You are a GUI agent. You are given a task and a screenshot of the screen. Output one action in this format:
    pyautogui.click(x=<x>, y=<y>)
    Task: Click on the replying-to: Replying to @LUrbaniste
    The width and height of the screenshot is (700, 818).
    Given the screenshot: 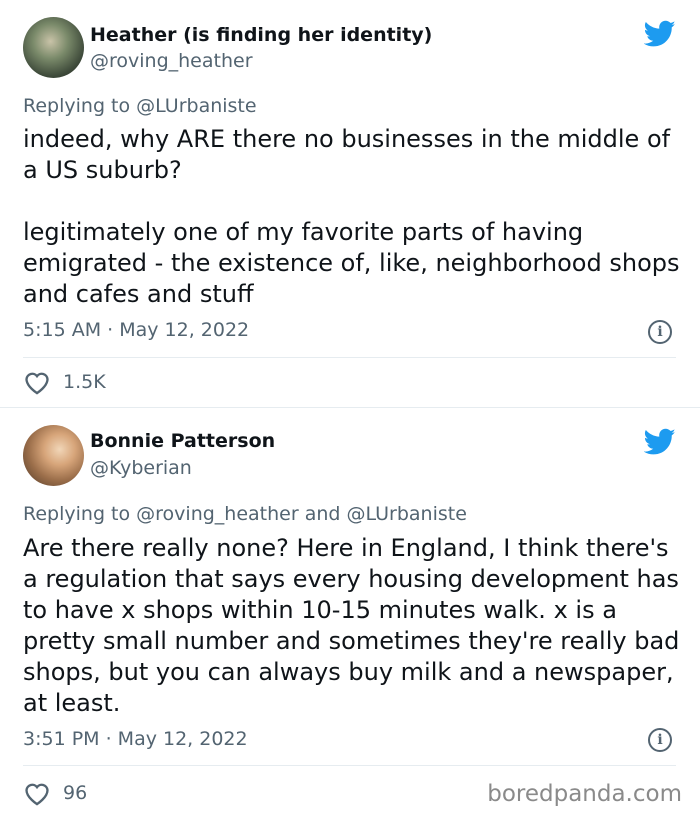 What is the action you would take?
    pyautogui.click(x=140, y=106)
    